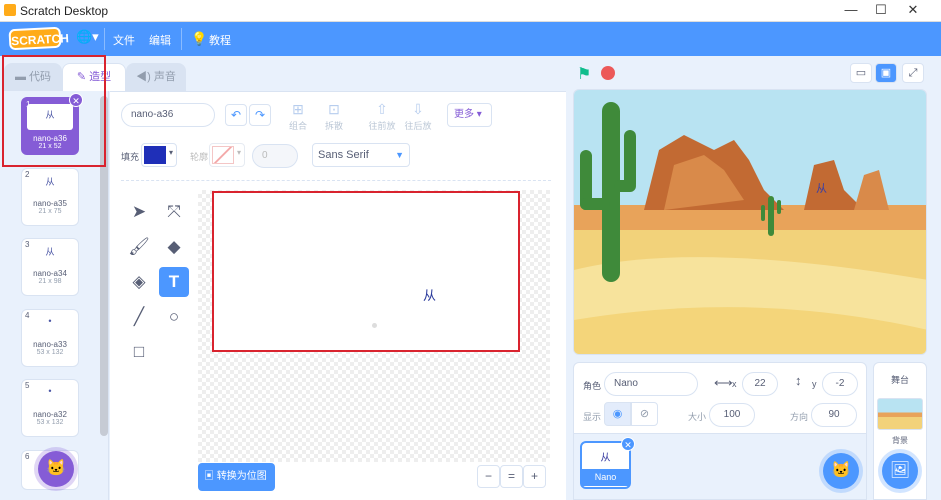  What do you see at coordinates (220, 40) in the screenshot?
I see `tutorials-menu: 教程` at bounding box center [220, 40].